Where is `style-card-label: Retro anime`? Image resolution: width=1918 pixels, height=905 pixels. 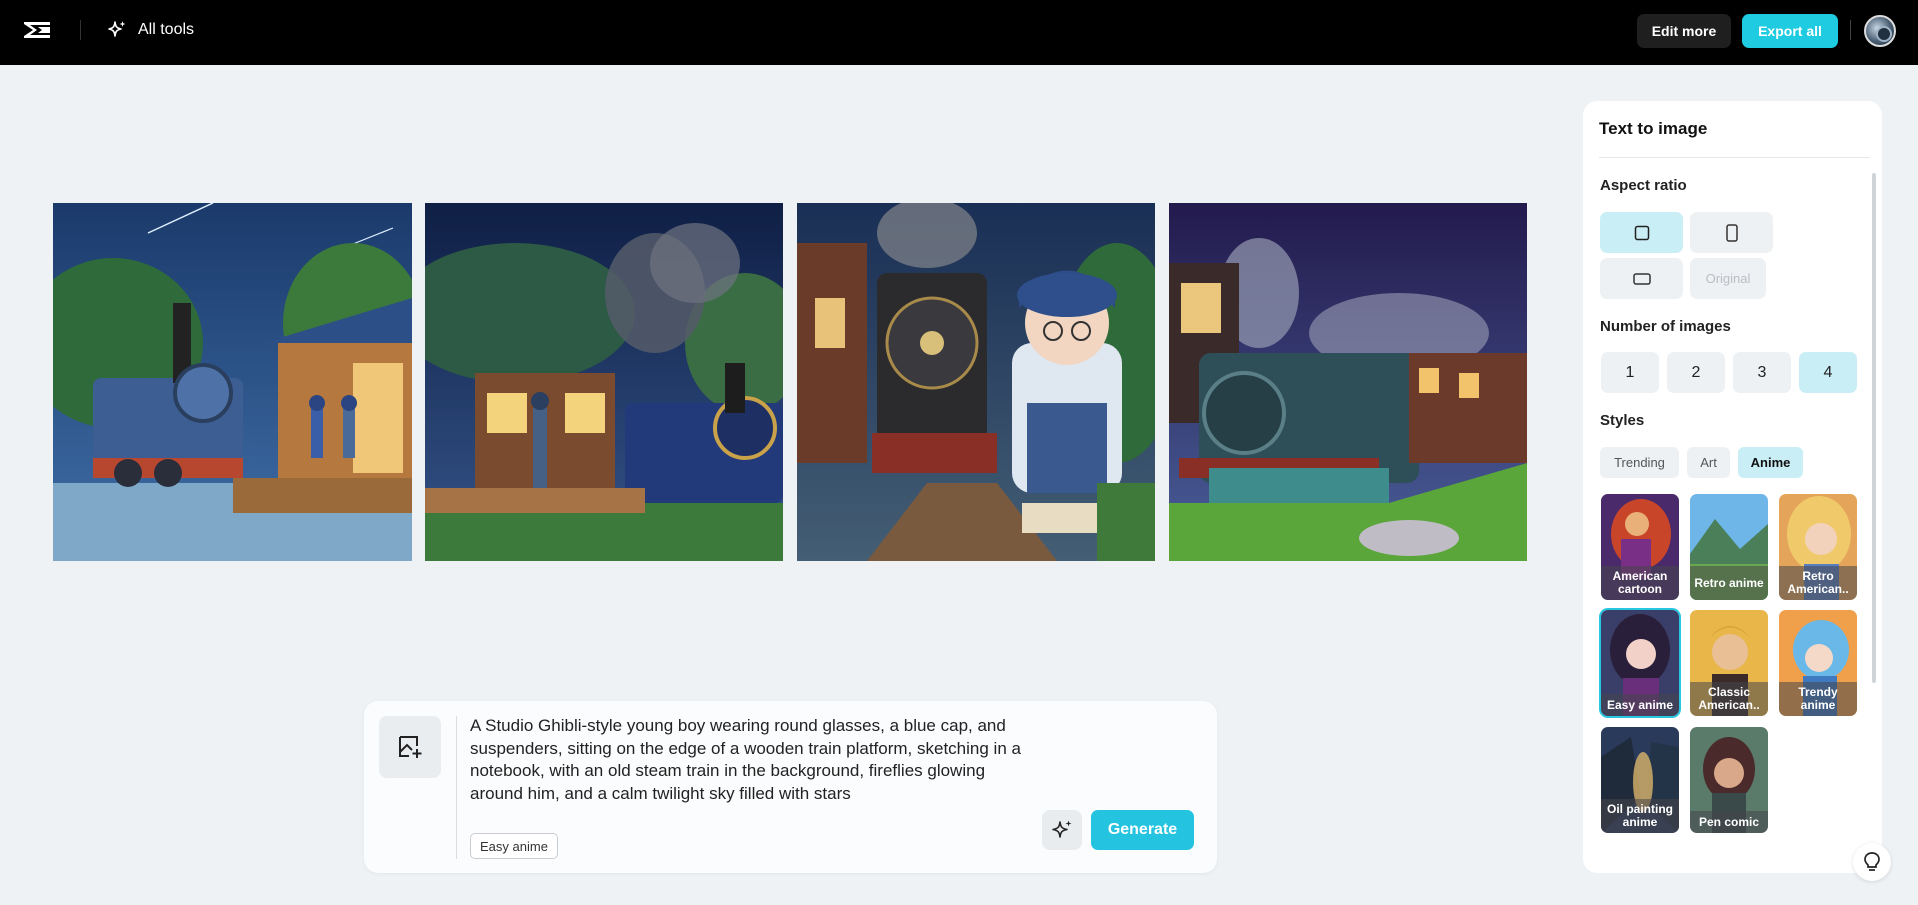 style-card-label: Retro anime is located at coordinates (1729, 583).